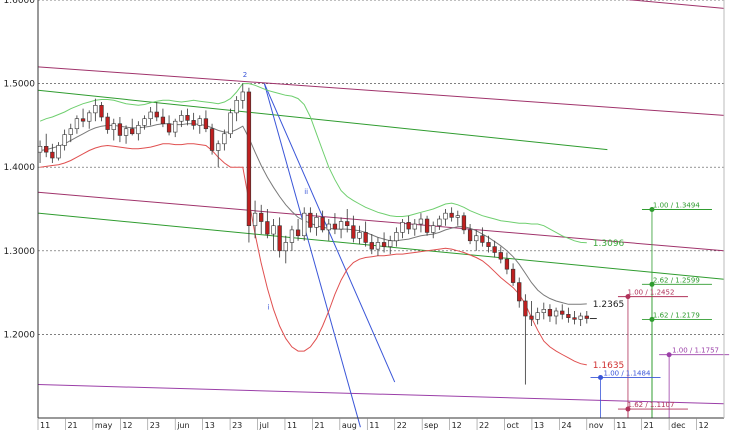 The width and height of the screenshot is (730, 430). I want to click on projection-label: 2.62 / 1.2599, so click(676, 280).